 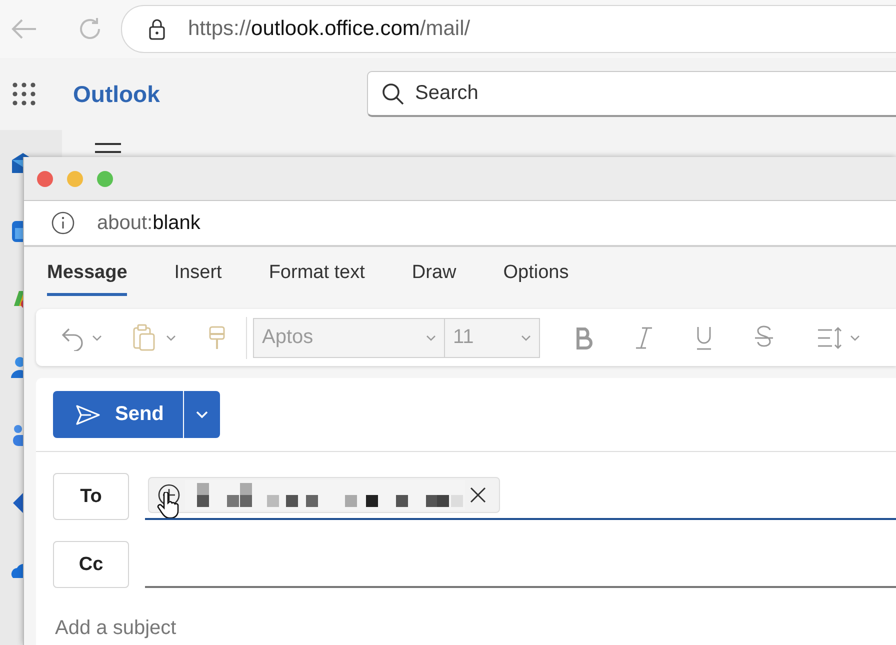 I want to click on ribbon-tab: Draw, so click(x=434, y=277).